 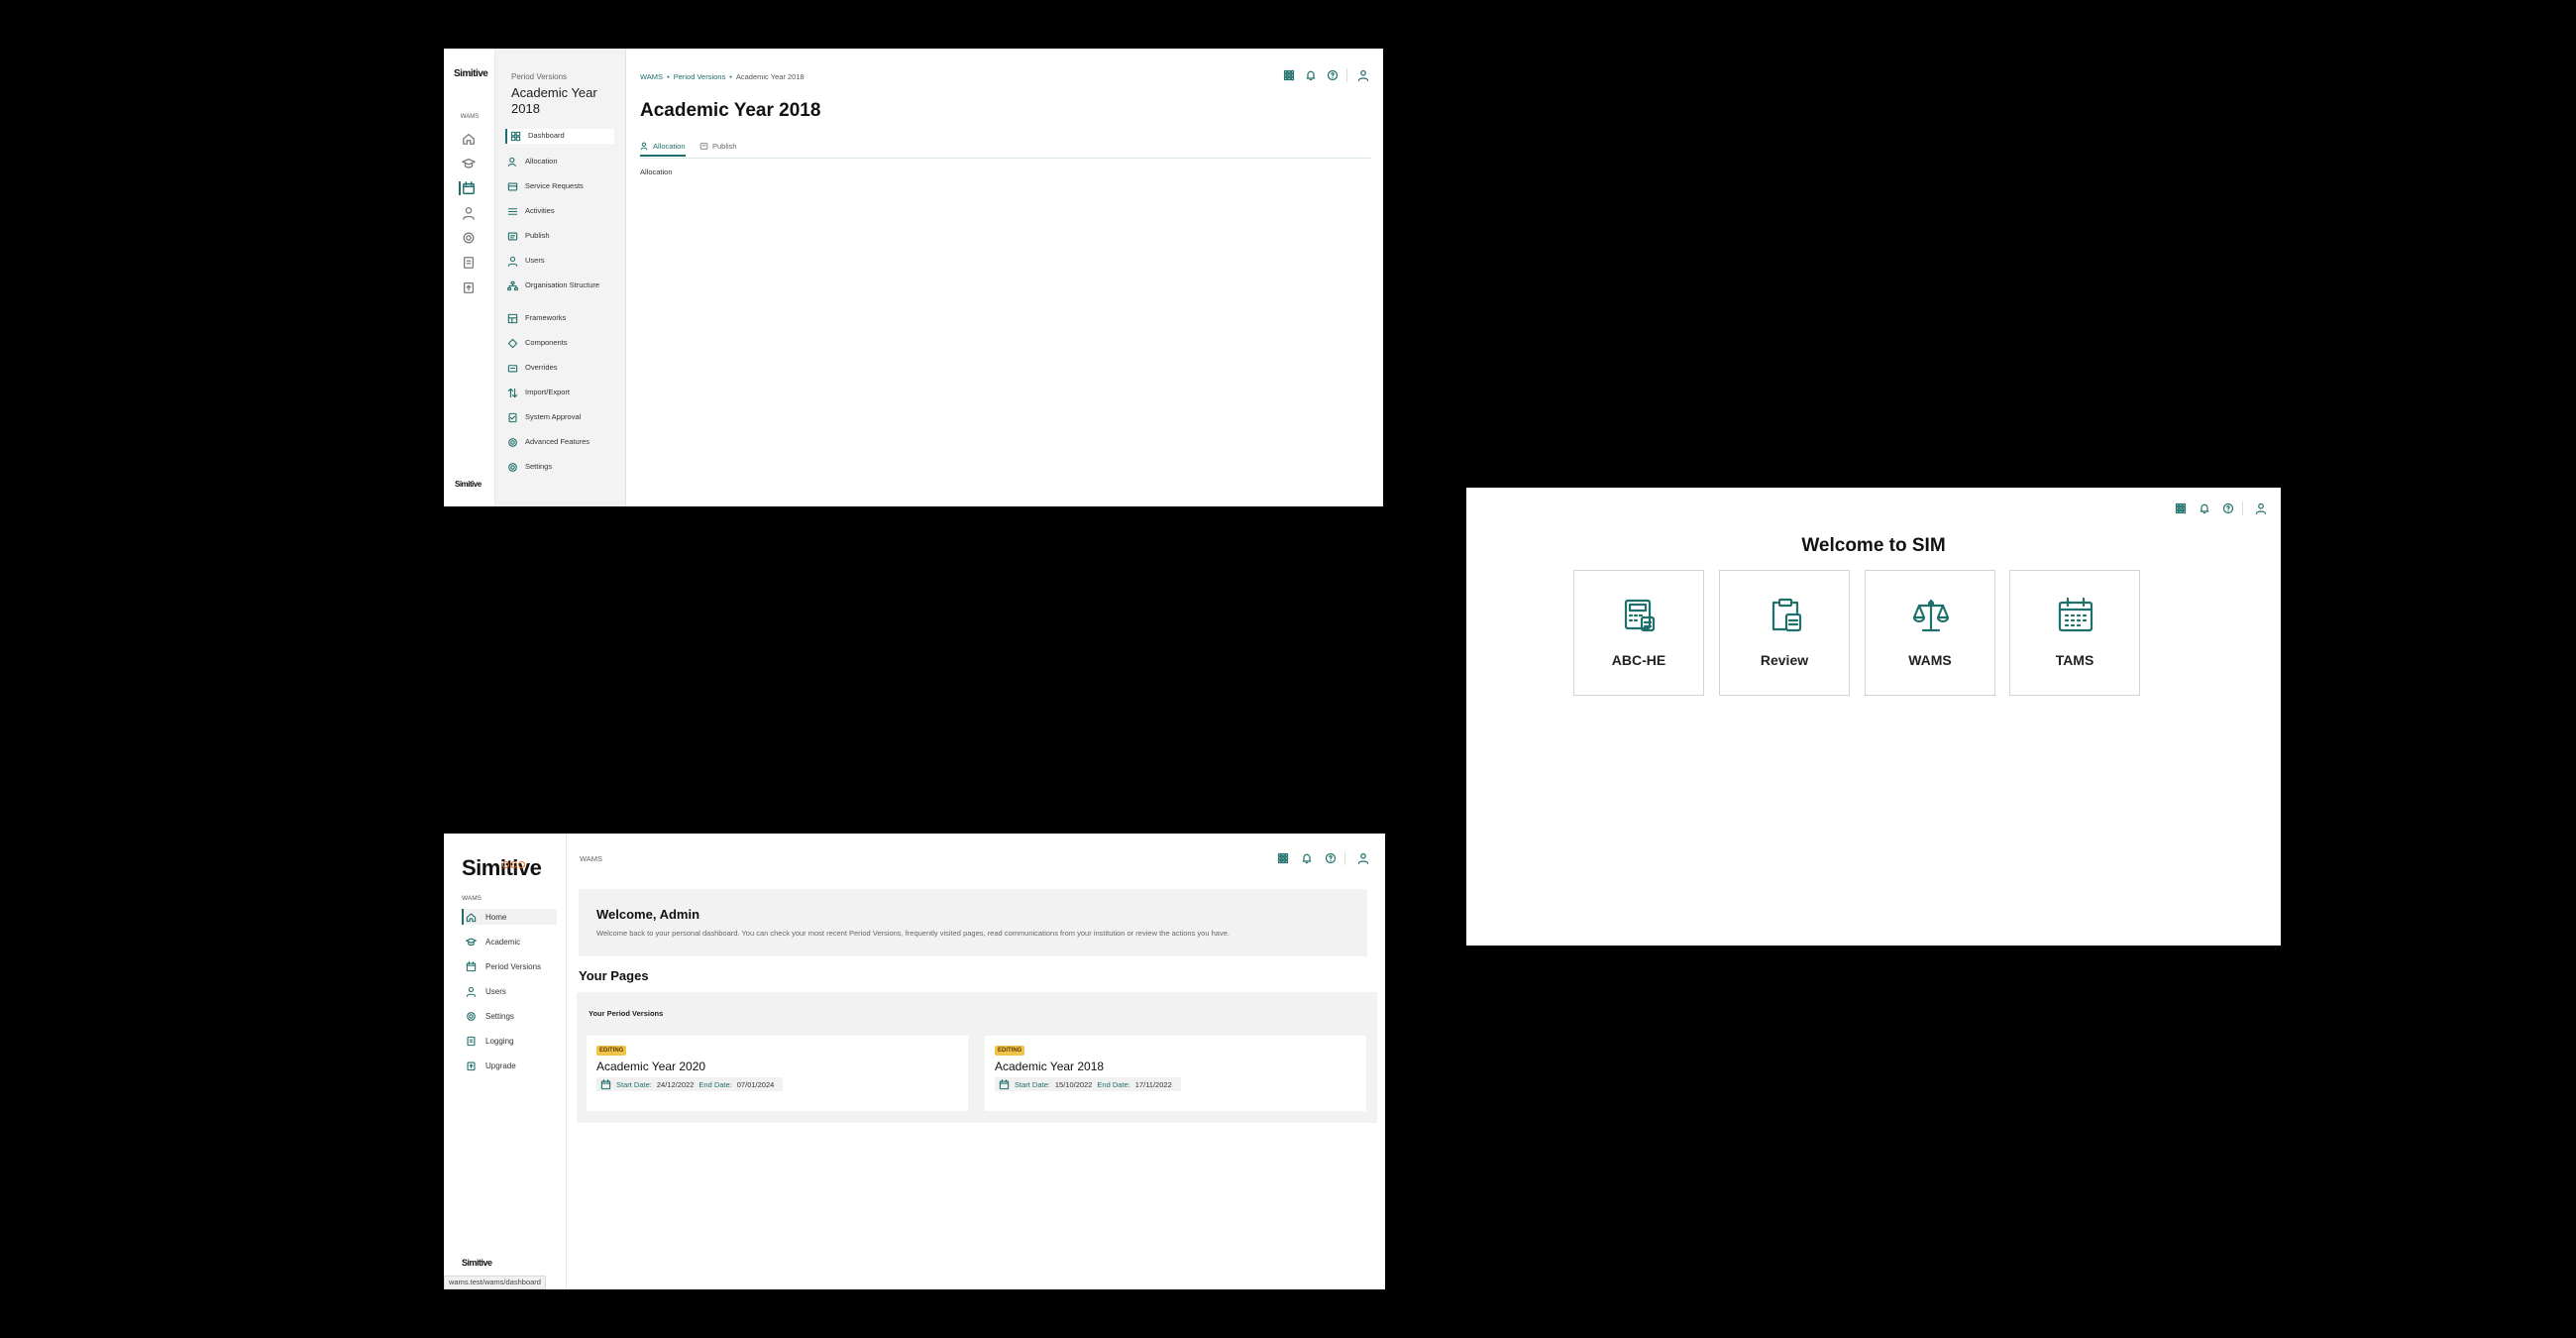 What do you see at coordinates (561, 162) in the screenshot?
I see `subnav-item-allocation: Allocation` at bounding box center [561, 162].